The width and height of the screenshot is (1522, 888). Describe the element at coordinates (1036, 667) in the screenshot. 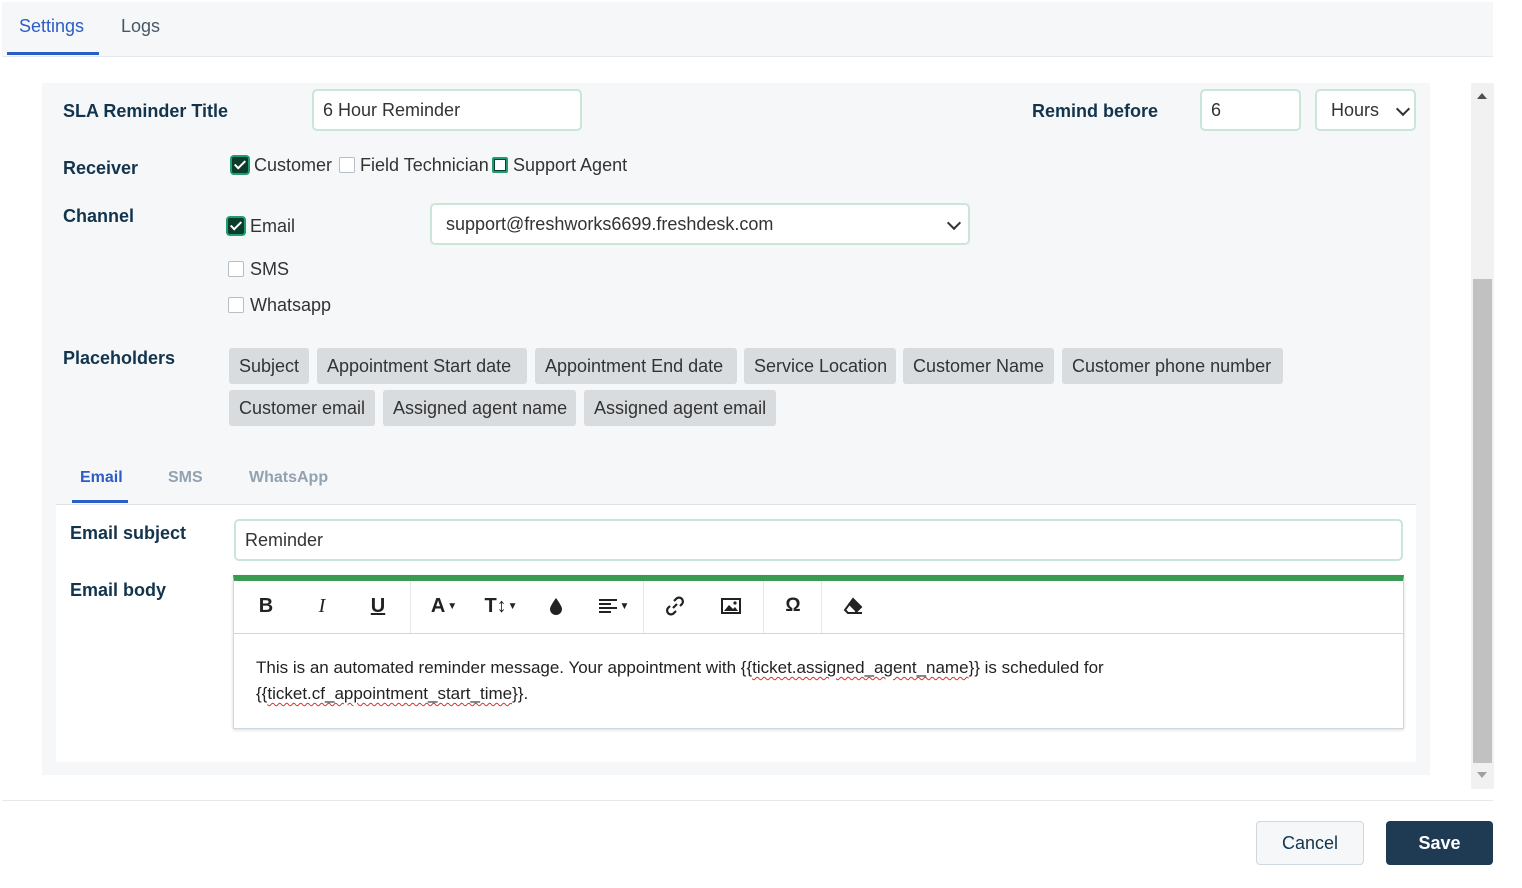

I see `body-line1-suffix: }} is scheduled for` at that location.